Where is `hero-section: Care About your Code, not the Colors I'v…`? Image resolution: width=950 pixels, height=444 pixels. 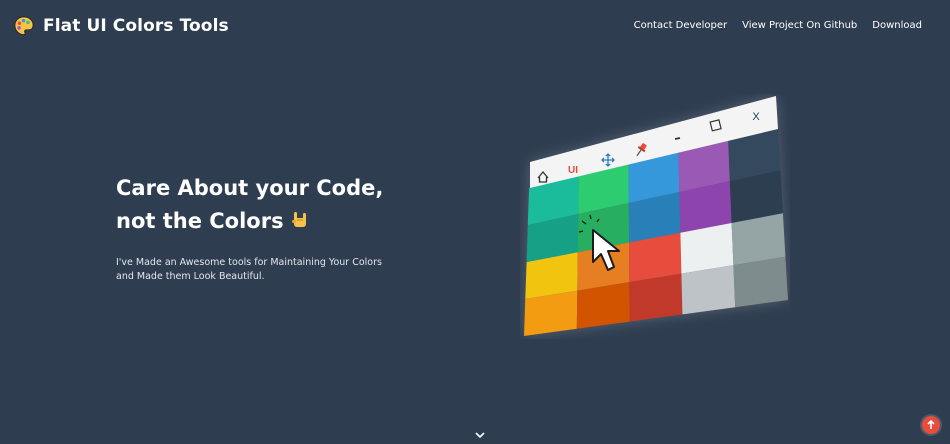
hero-section: Care About your Code, not the Colors I'v… is located at coordinates (286, 227).